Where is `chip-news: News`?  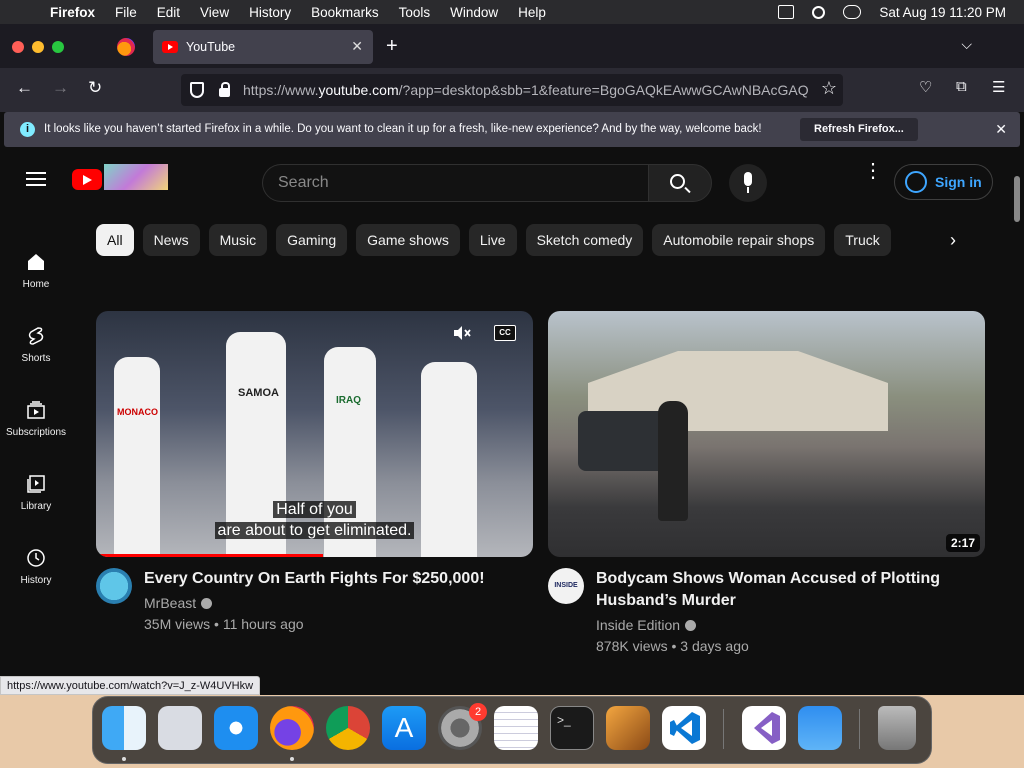 chip-news: News is located at coordinates (171, 240).